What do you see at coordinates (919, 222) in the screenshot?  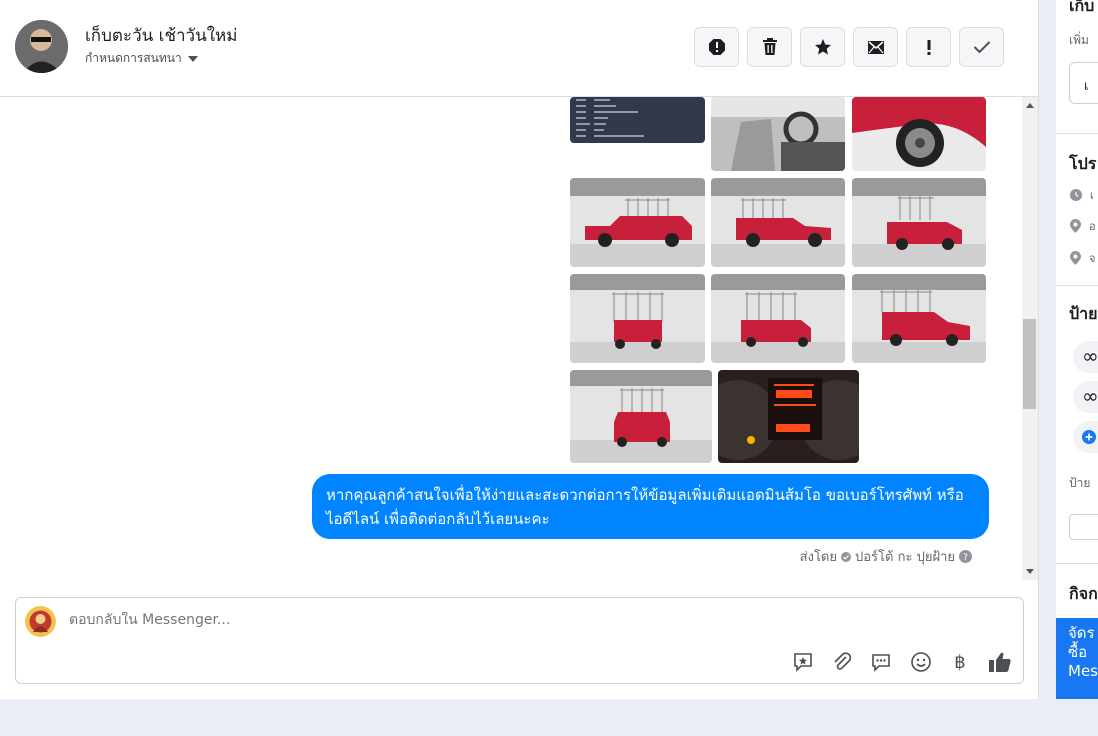 I see `photo-truck-front-angle` at bounding box center [919, 222].